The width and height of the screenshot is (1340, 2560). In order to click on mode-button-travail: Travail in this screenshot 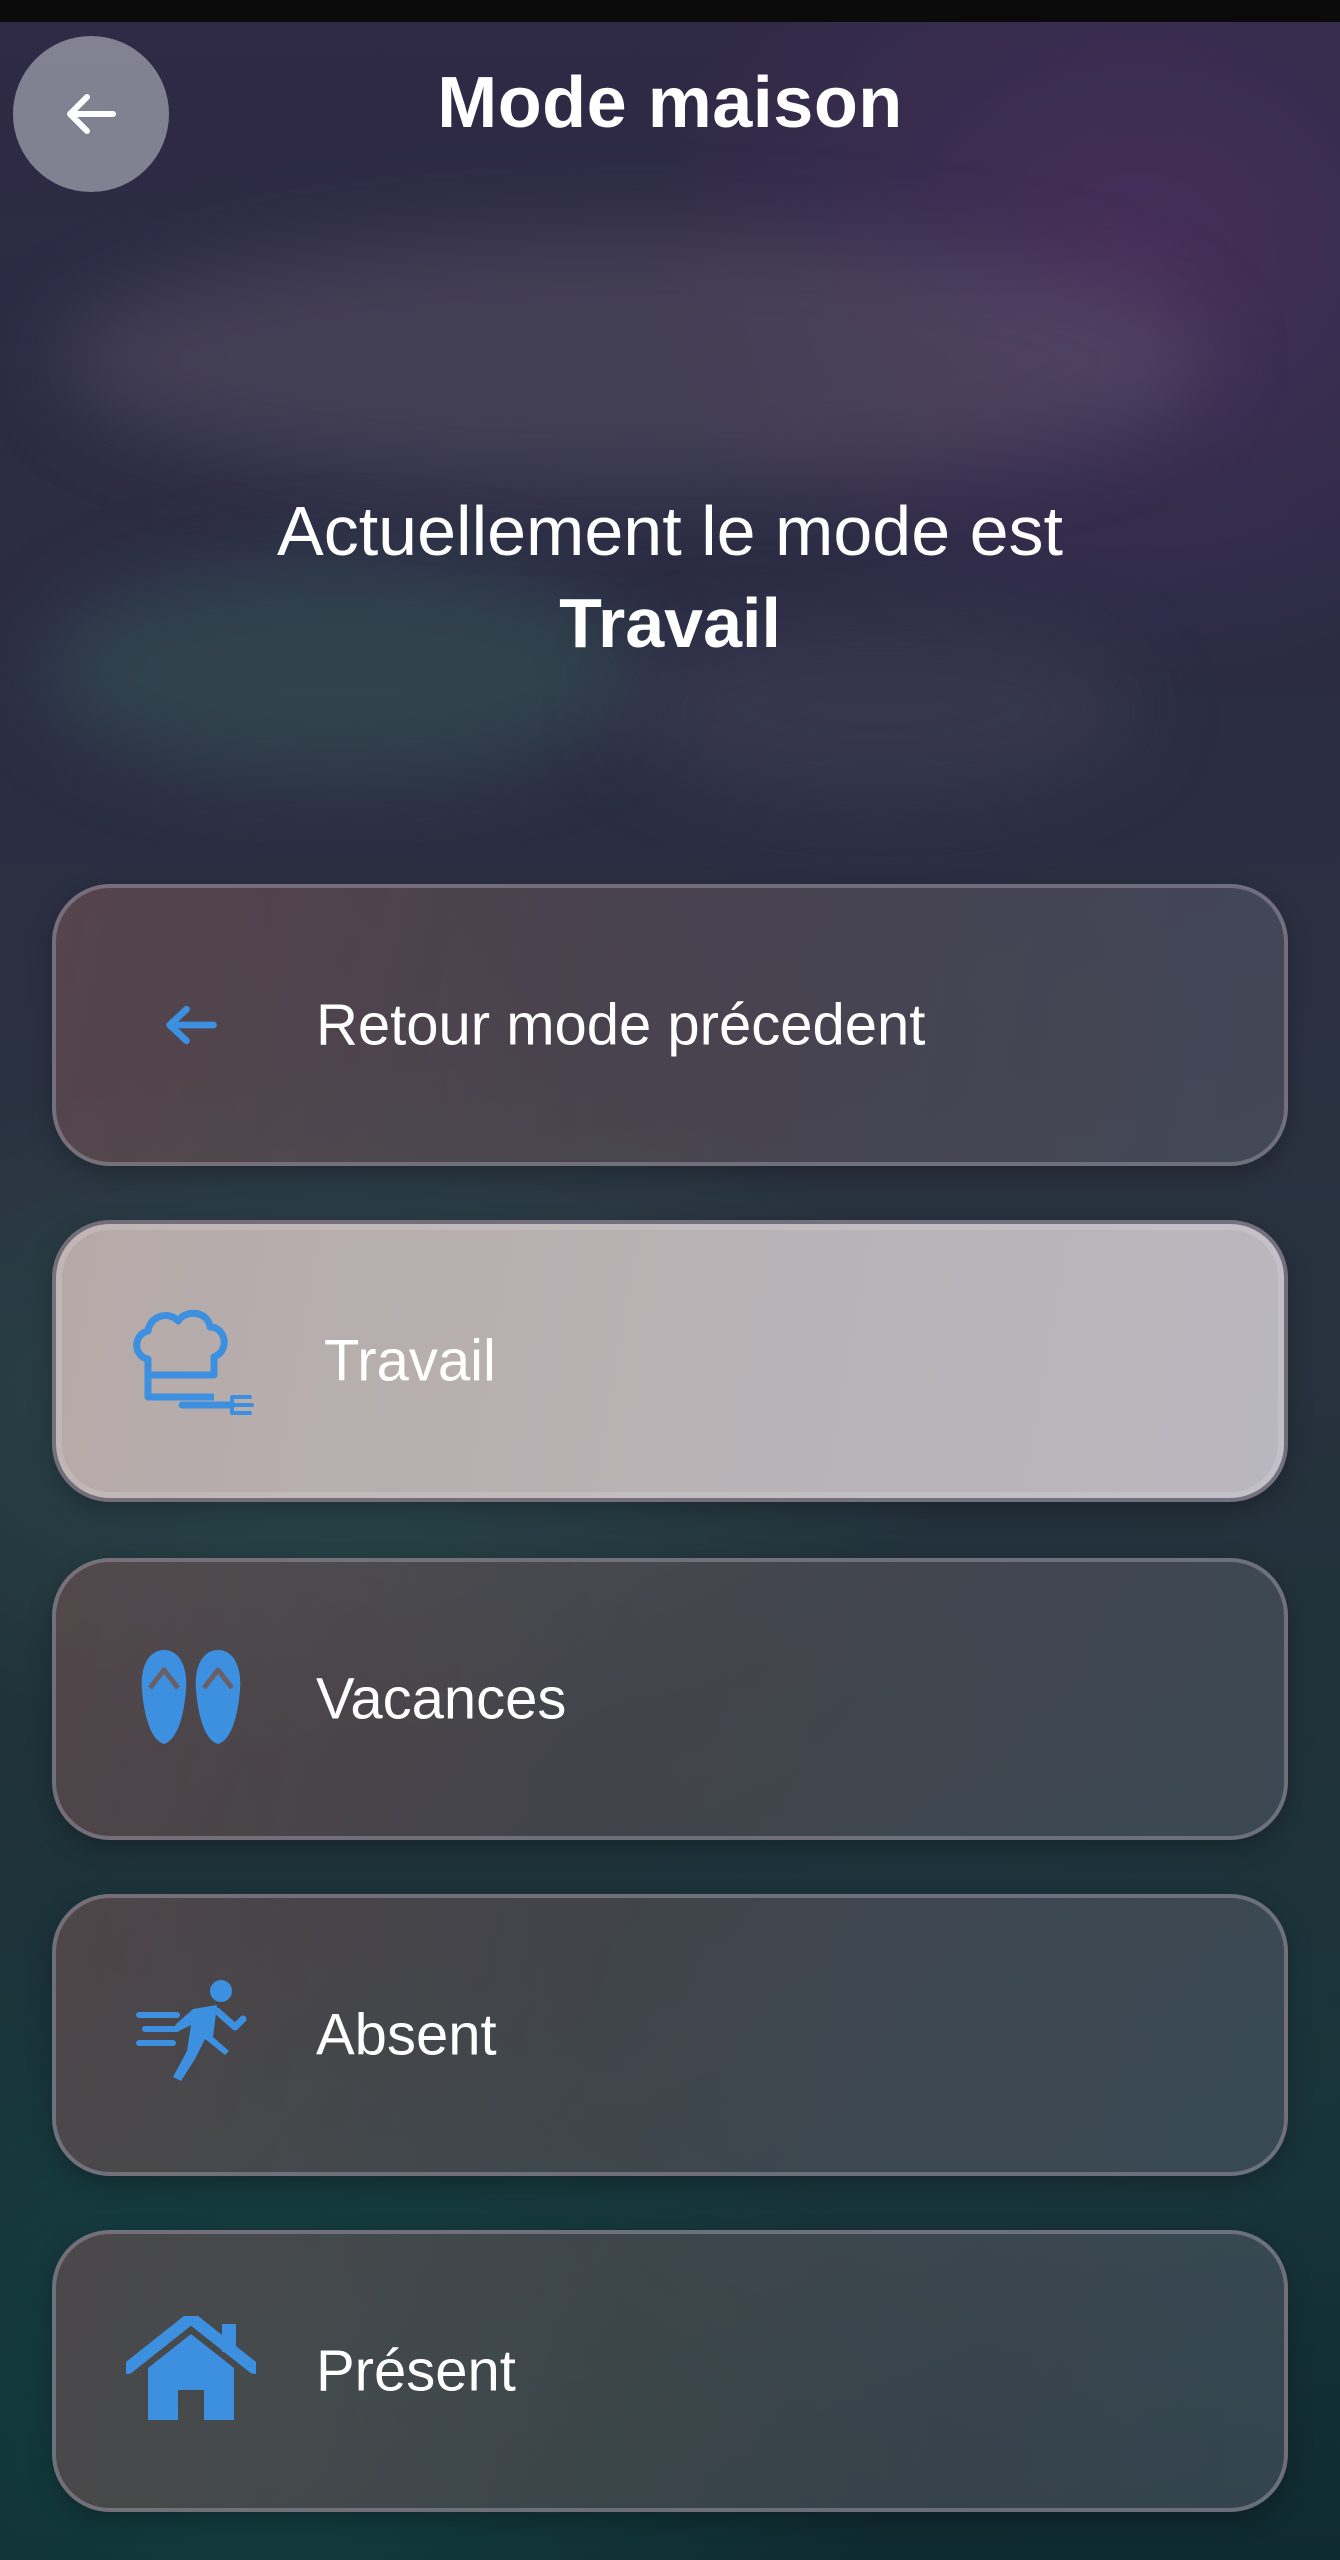, I will do `click(670, 1361)`.